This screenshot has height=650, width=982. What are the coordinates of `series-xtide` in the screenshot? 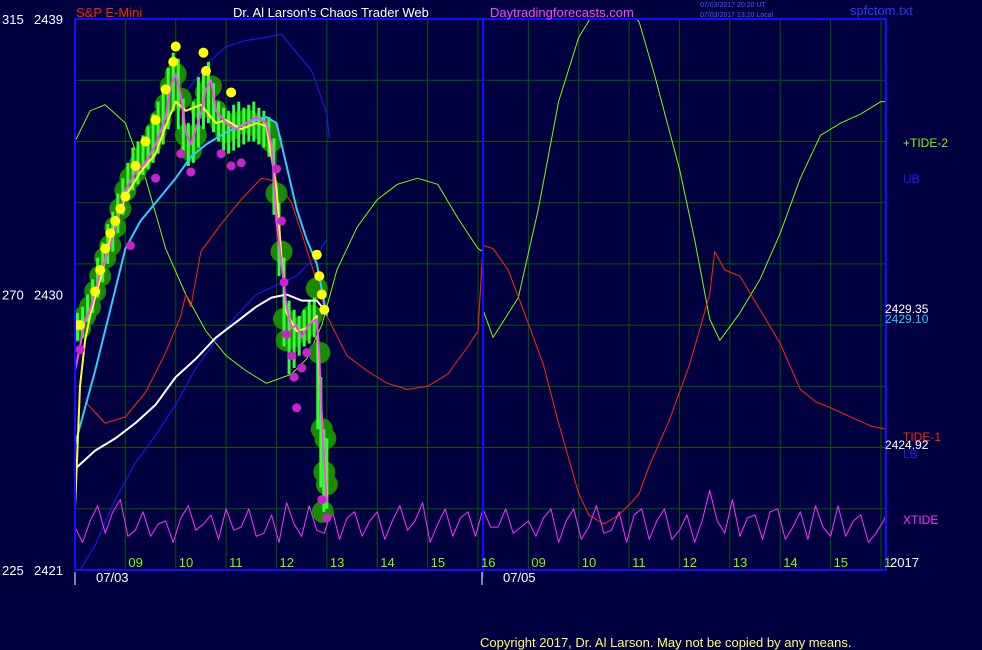 It's located at (480, 516).